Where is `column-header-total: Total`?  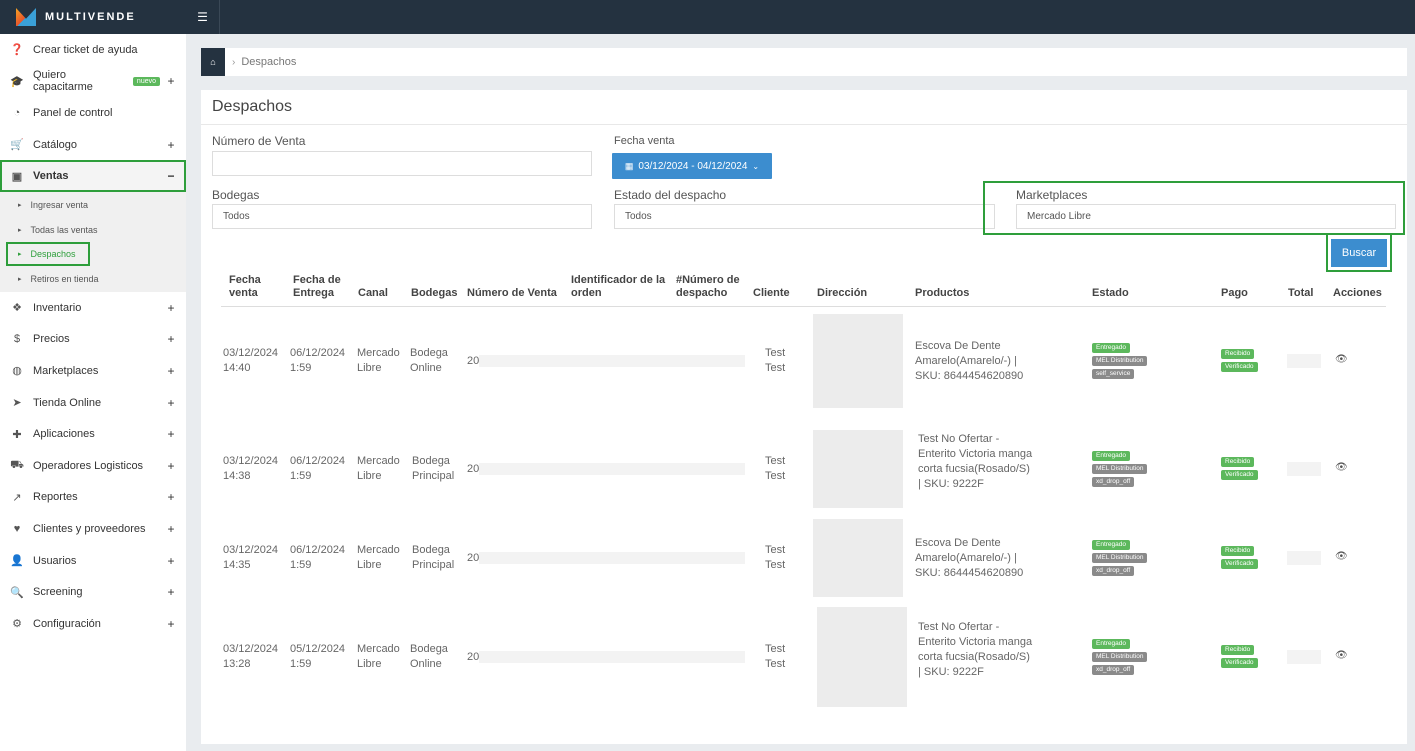
column-header-total: Total is located at coordinates (1308, 293).